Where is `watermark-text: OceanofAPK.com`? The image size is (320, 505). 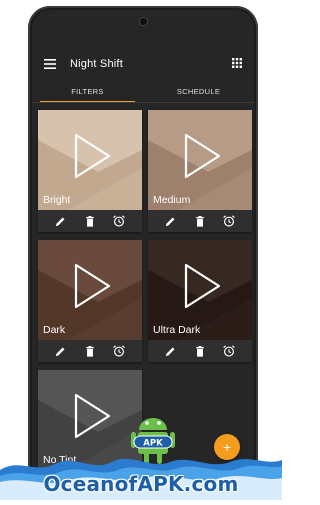
watermark-text: OceanofAPK.com is located at coordinates (141, 484).